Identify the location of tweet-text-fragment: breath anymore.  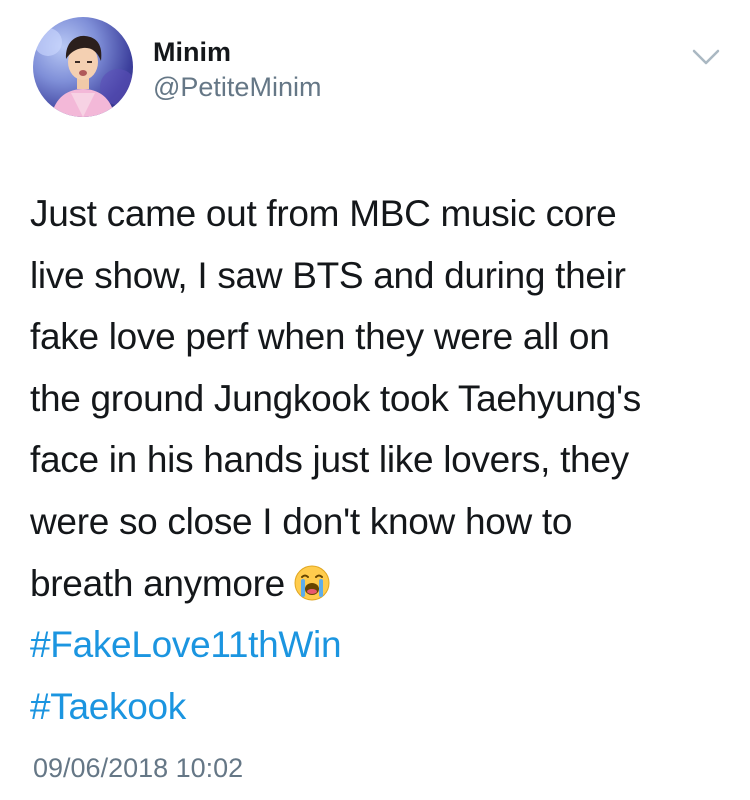
(157, 583).